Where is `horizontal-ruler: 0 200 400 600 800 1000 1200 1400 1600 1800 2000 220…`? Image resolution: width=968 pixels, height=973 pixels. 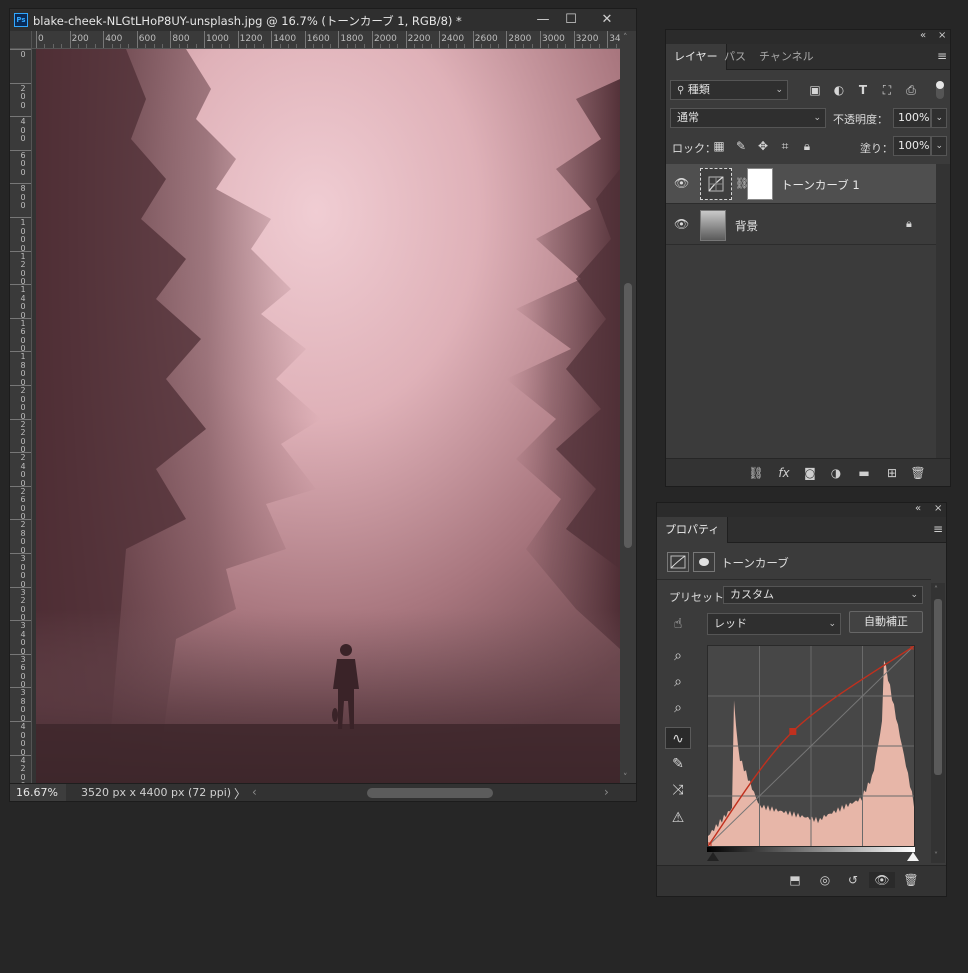 horizontal-ruler: 0 200 400 600 800 1000 1200 1400 1600 1800 2000 220… is located at coordinates (326, 40).